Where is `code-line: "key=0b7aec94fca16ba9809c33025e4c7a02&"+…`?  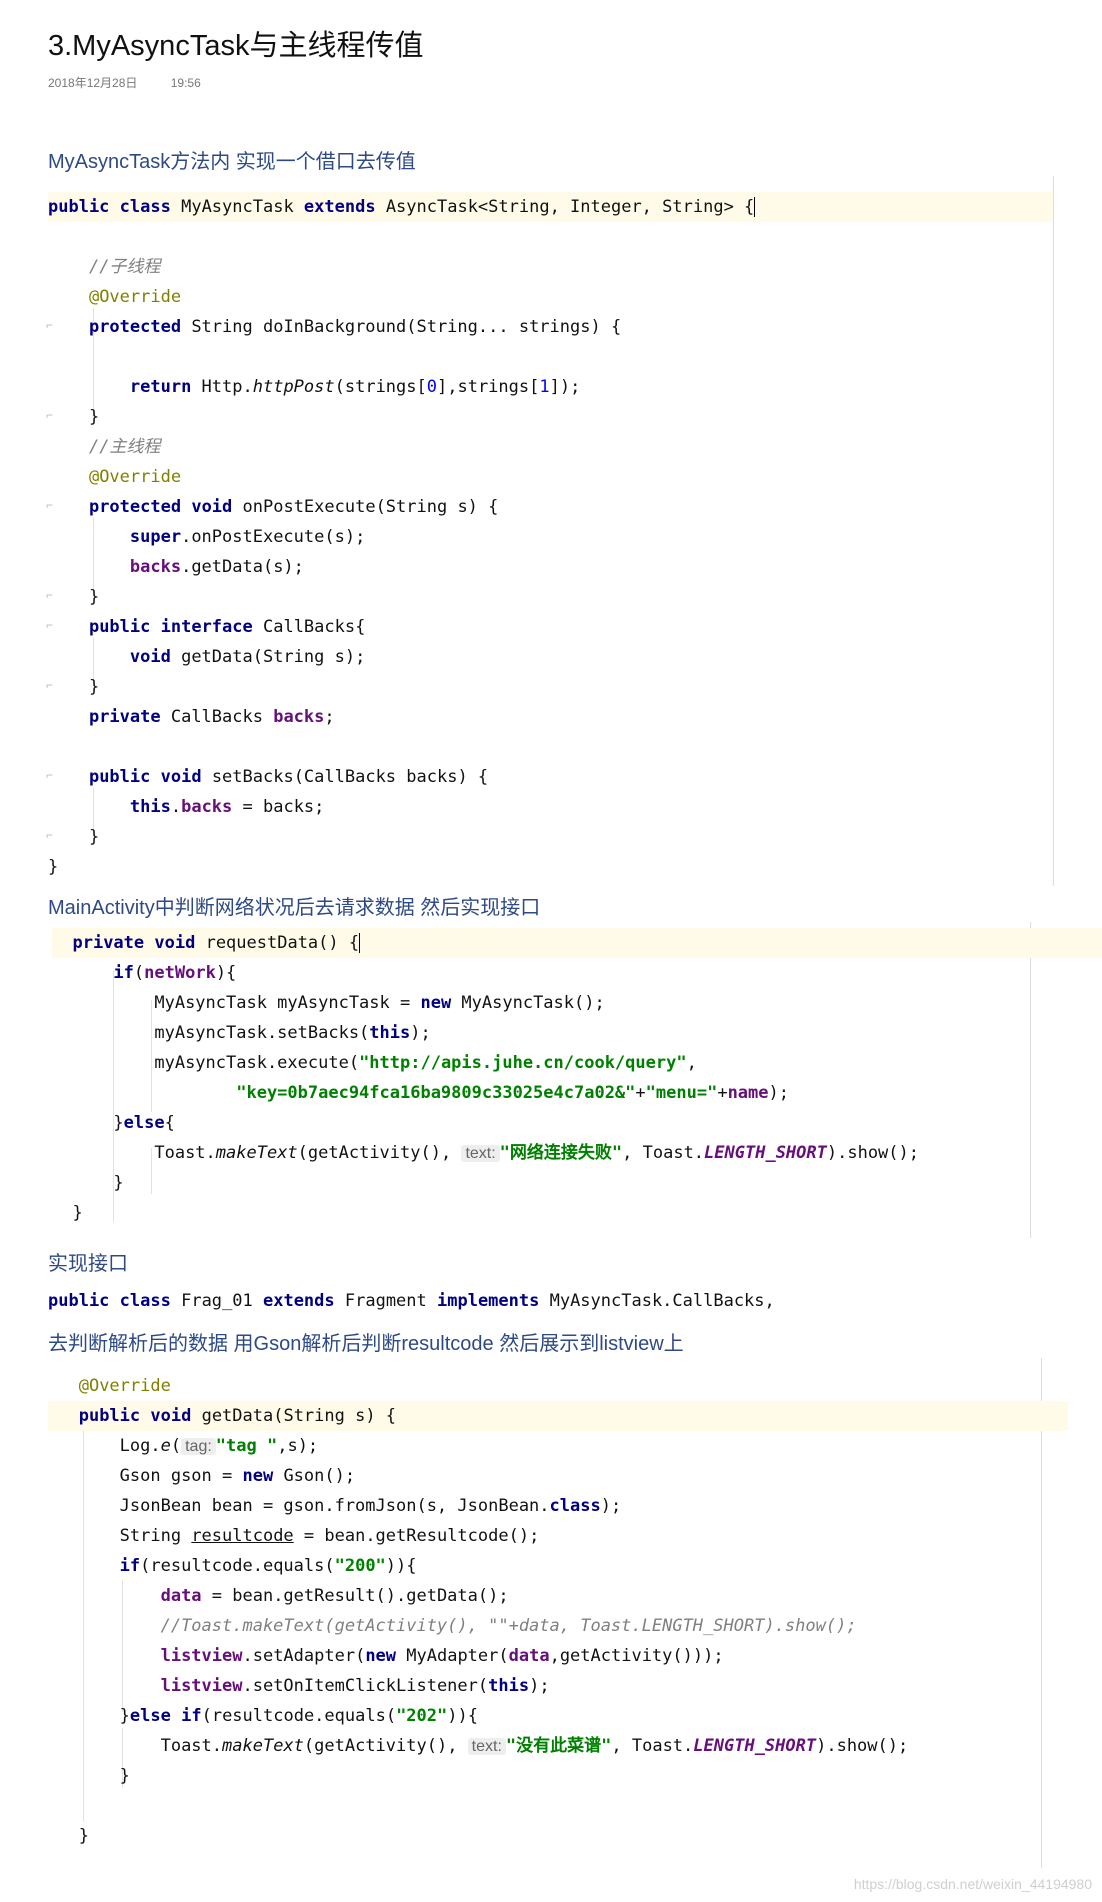 code-line: "key=0b7aec94fca16ba9809c33025e4c7a02&"+… is located at coordinates (512, 1093).